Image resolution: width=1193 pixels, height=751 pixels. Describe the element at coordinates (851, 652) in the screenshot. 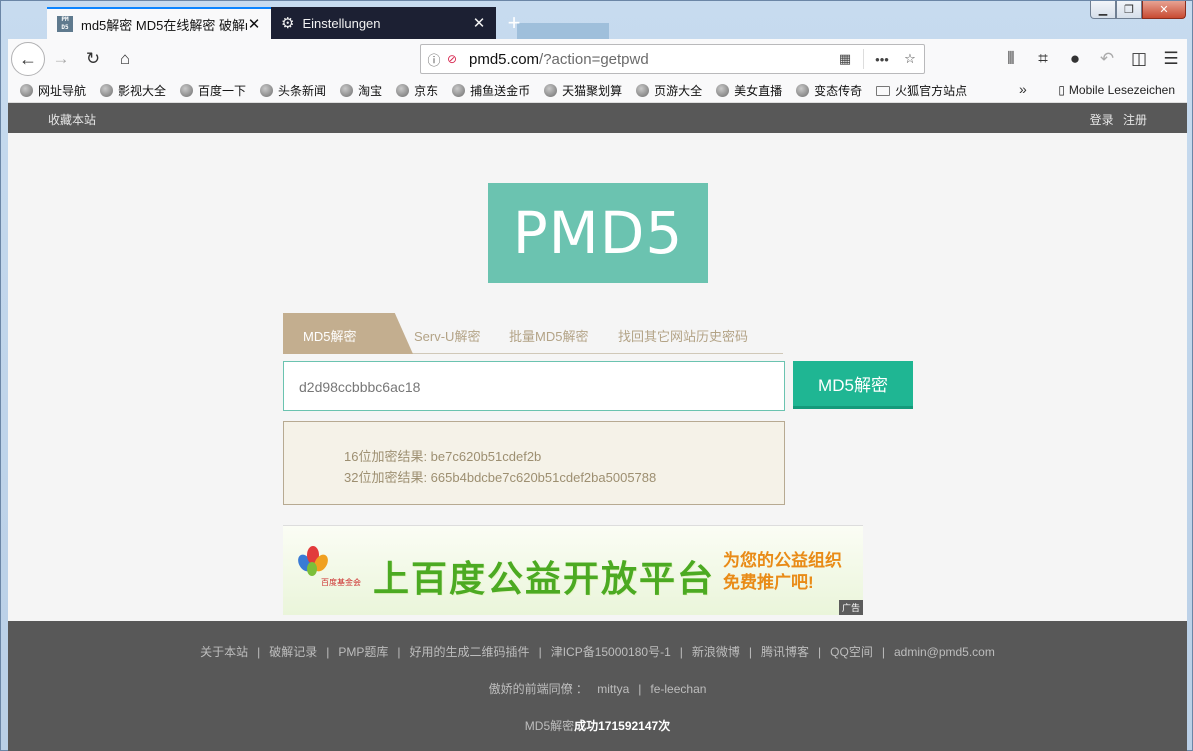

I see `footer-link: QQ空间` at that location.